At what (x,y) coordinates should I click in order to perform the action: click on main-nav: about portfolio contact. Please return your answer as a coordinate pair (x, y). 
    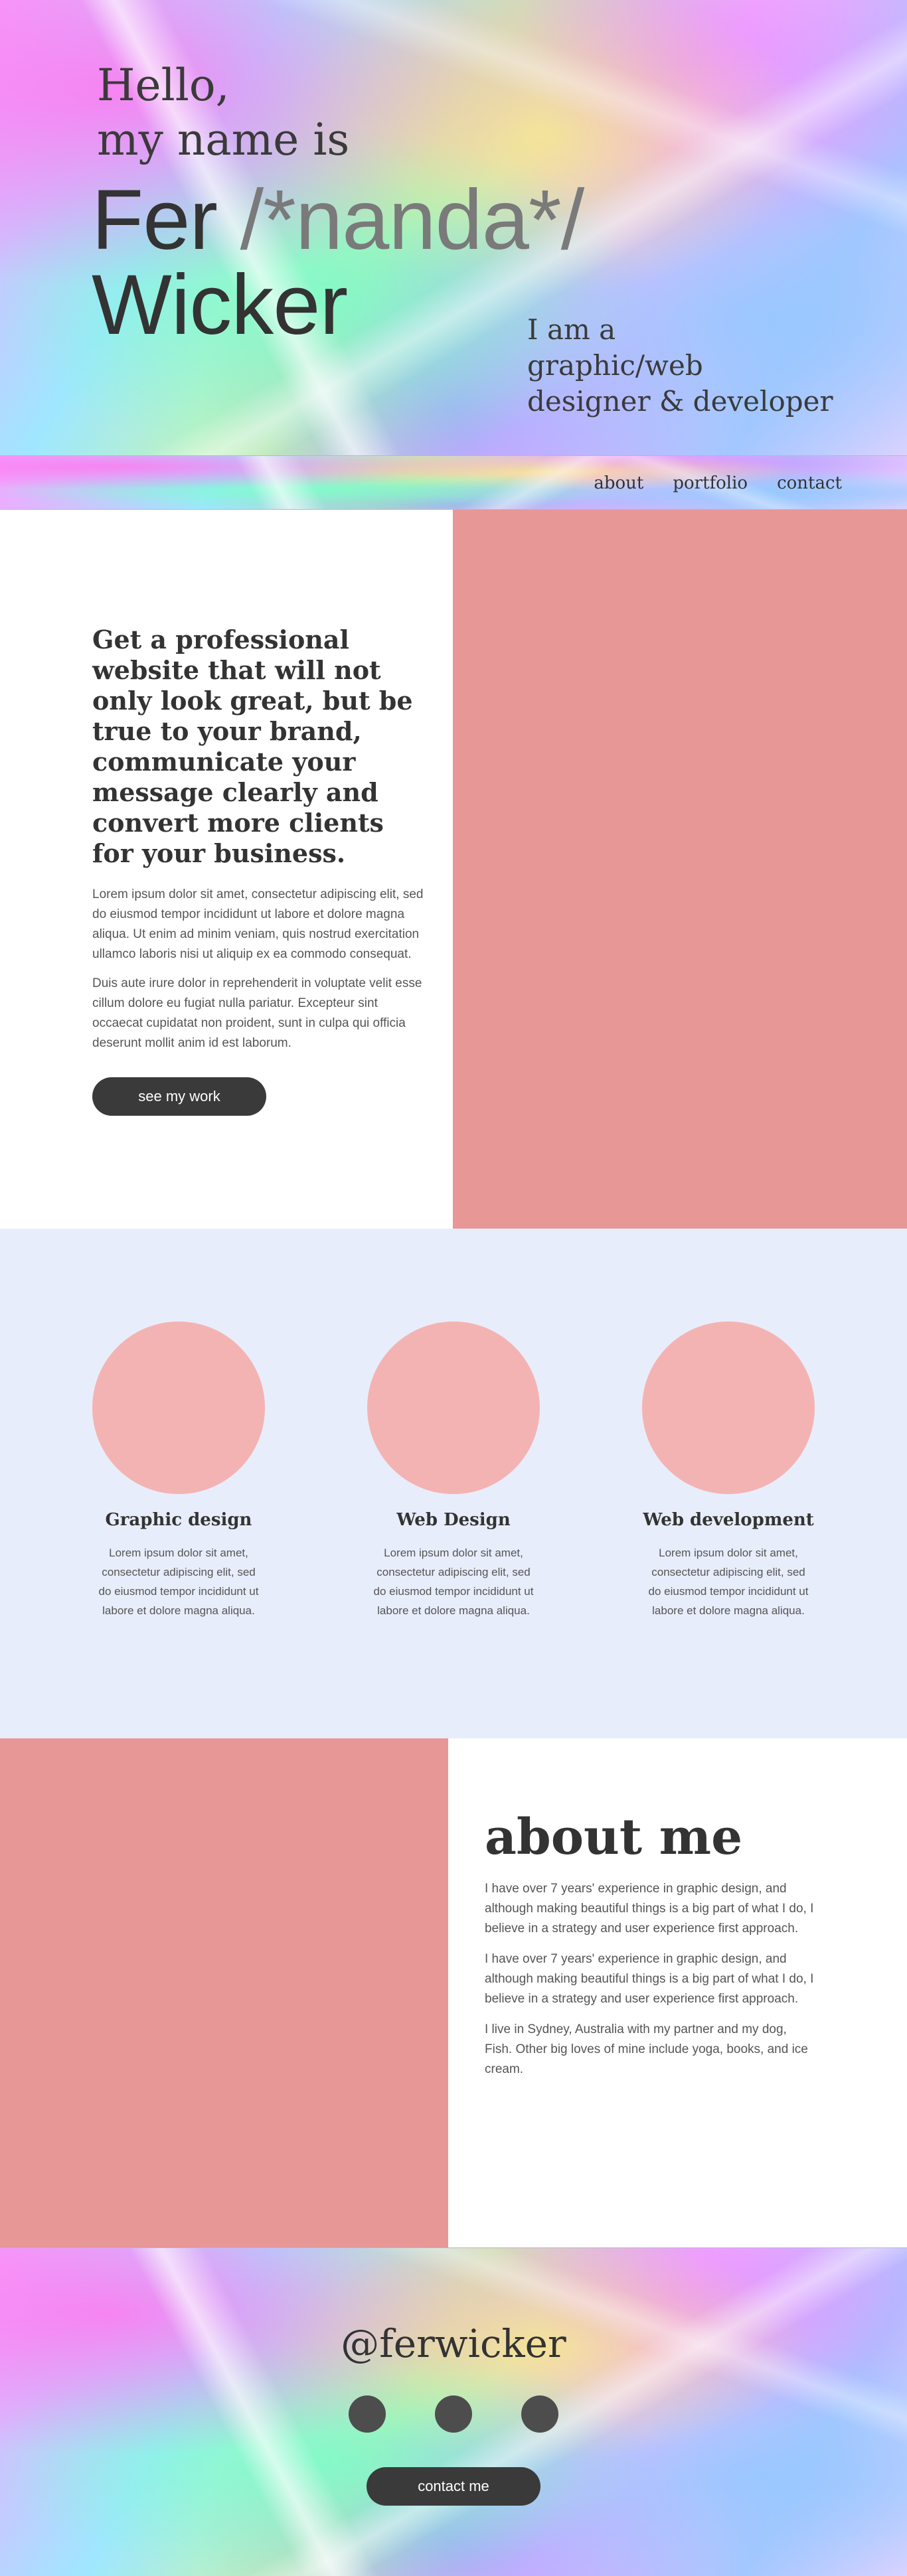
    Looking at the image, I should click on (453, 483).